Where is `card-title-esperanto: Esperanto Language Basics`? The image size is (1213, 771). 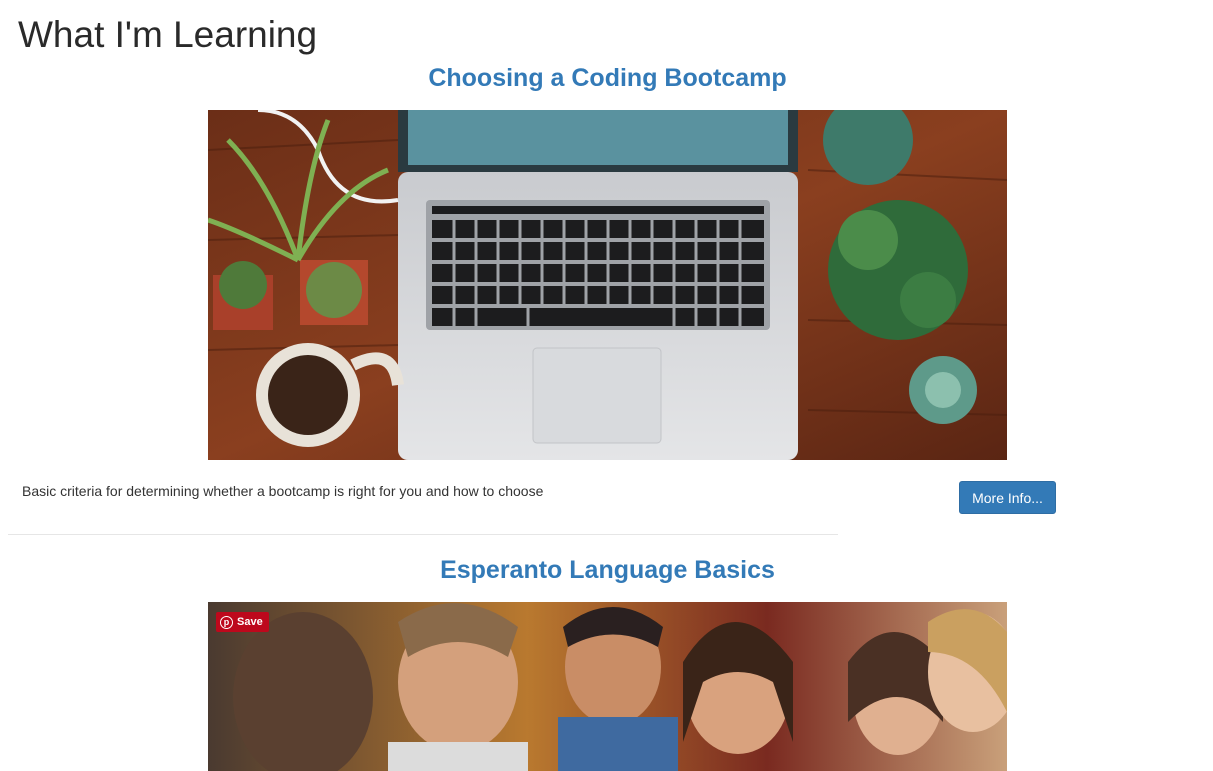 card-title-esperanto: Esperanto Language Basics is located at coordinates (606, 570).